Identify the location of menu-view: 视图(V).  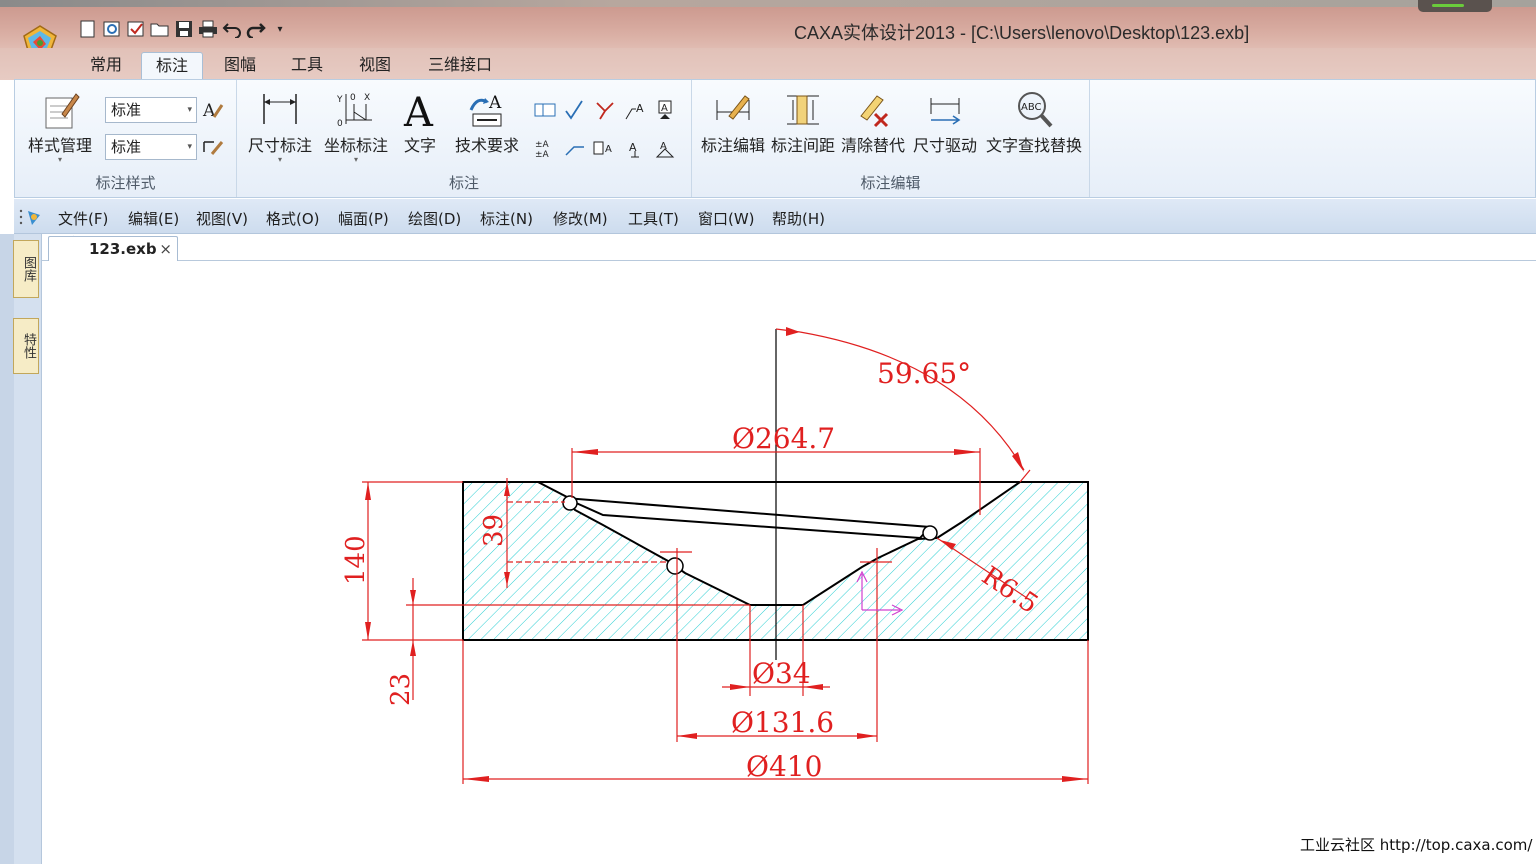
(222, 218).